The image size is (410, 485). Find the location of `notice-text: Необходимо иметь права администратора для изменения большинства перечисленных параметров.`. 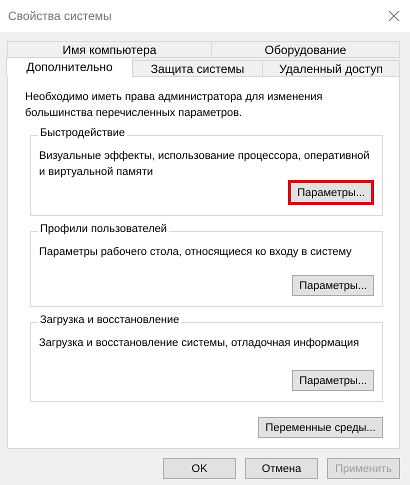

notice-text: Необходимо иметь права администратора для изменения большинства перечисленных параметров. is located at coordinates (174, 105).